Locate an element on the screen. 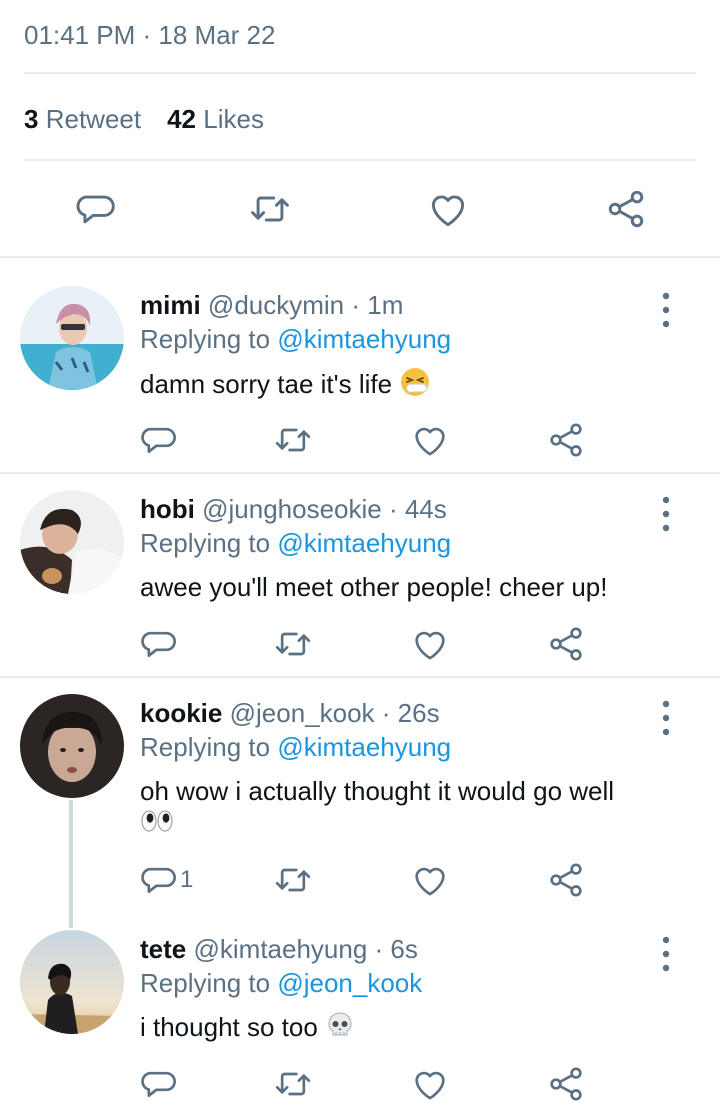 Image resolution: width=720 pixels, height=1109 pixels. display-name: mimi is located at coordinates (170, 305).